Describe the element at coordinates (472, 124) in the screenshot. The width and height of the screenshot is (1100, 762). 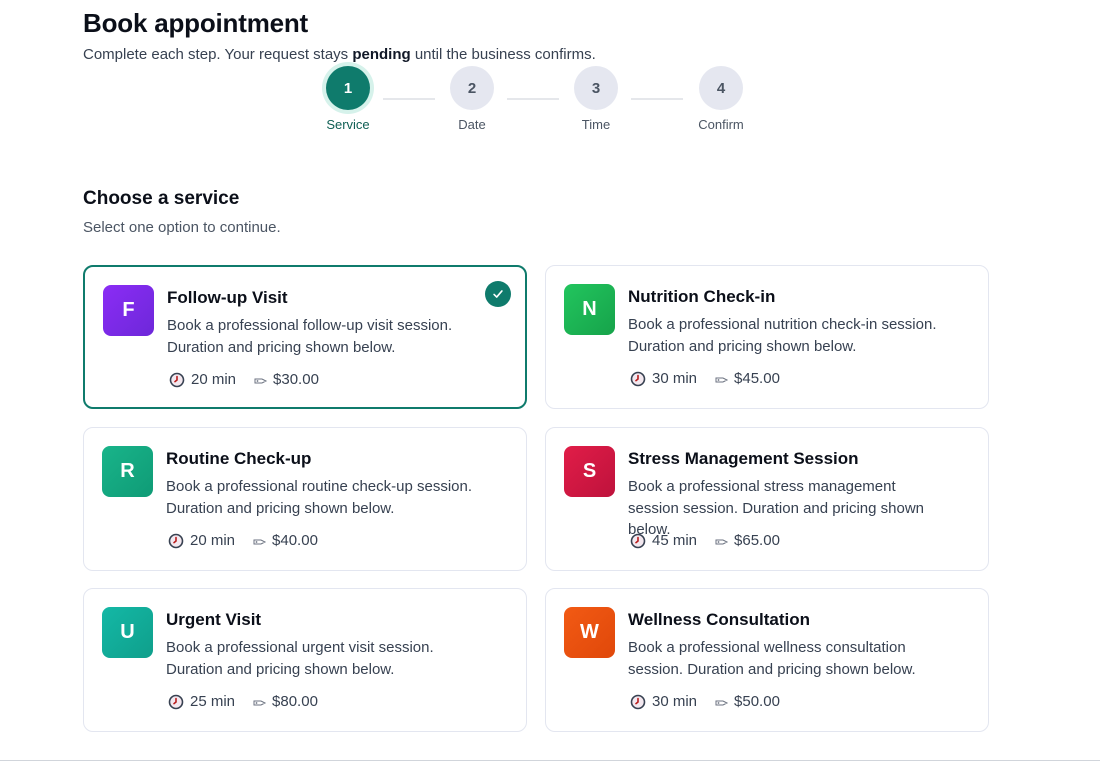
I see `step-label: Date` at that location.